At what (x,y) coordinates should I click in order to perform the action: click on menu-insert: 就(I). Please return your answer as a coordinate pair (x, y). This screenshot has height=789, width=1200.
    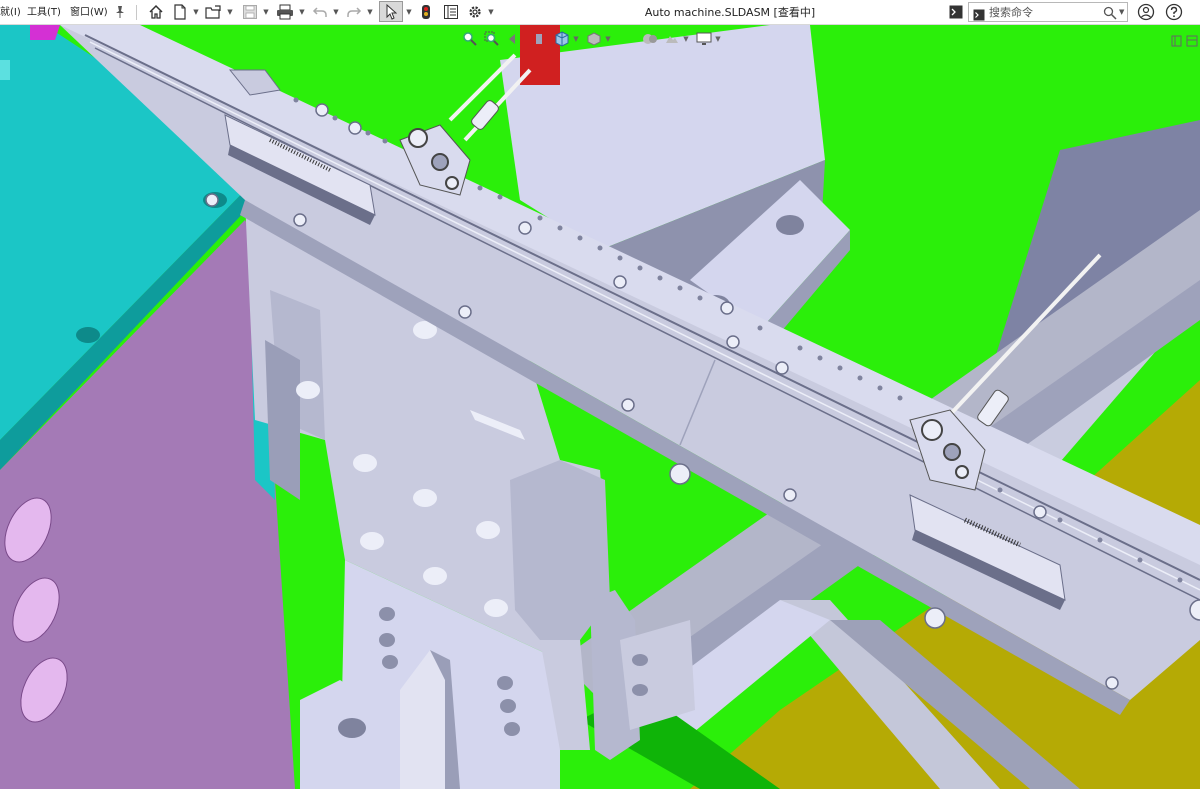
    Looking at the image, I should click on (10, 12).